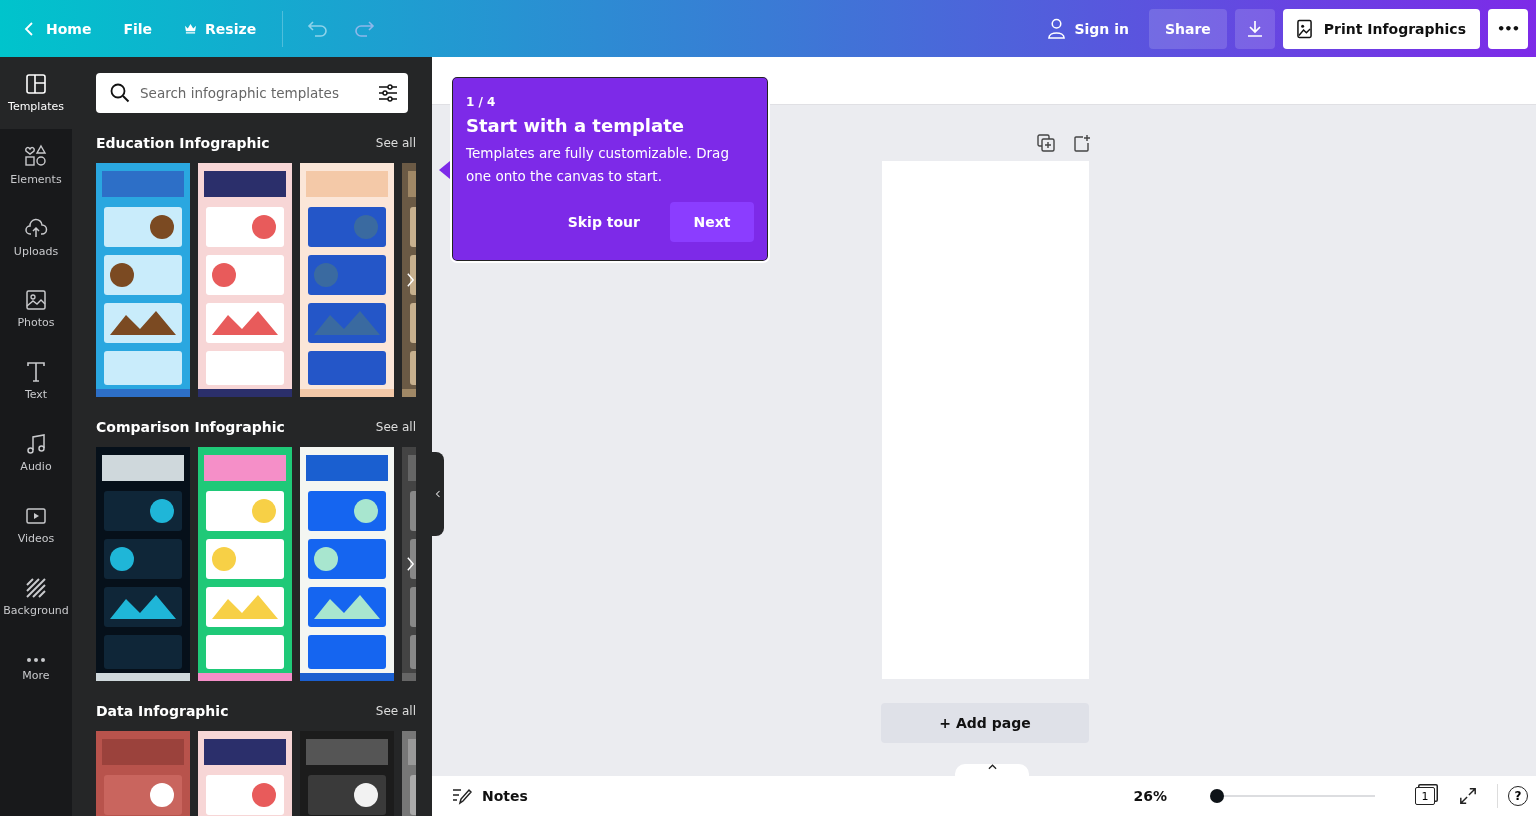  I want to click on skip-tour-button: Skip tour, so click(603, 222).